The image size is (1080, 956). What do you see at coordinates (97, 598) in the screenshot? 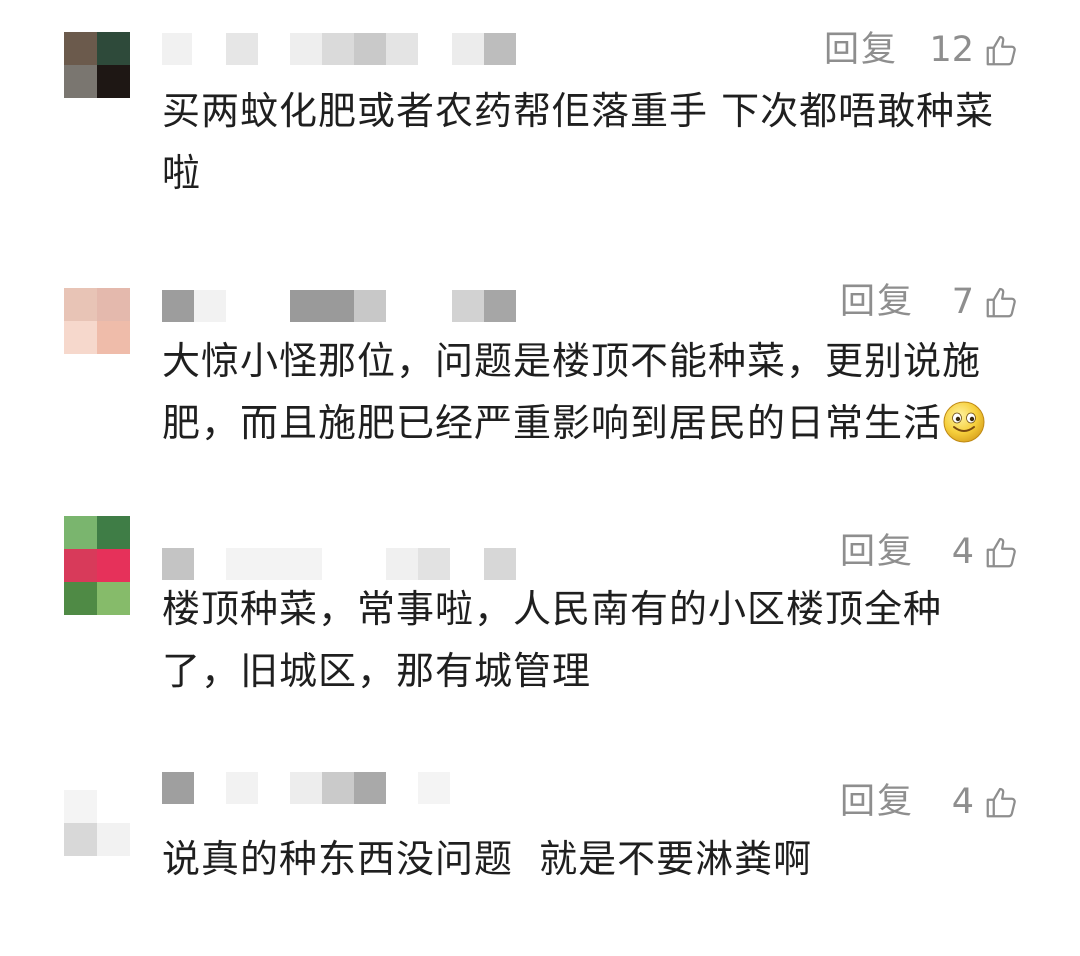
I see `avatar-bottom` at bounding box center [97, 598].